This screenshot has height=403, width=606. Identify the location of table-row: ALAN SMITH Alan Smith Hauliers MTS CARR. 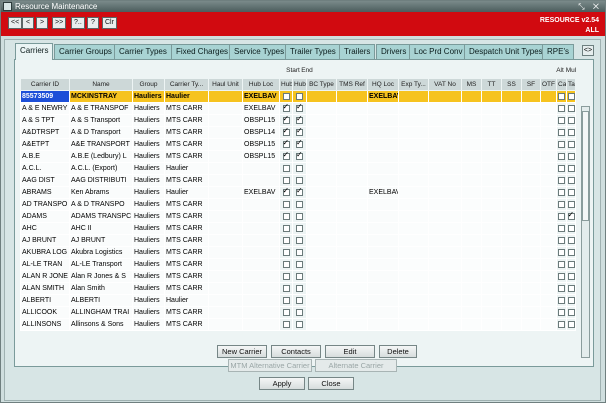
(298, 288).